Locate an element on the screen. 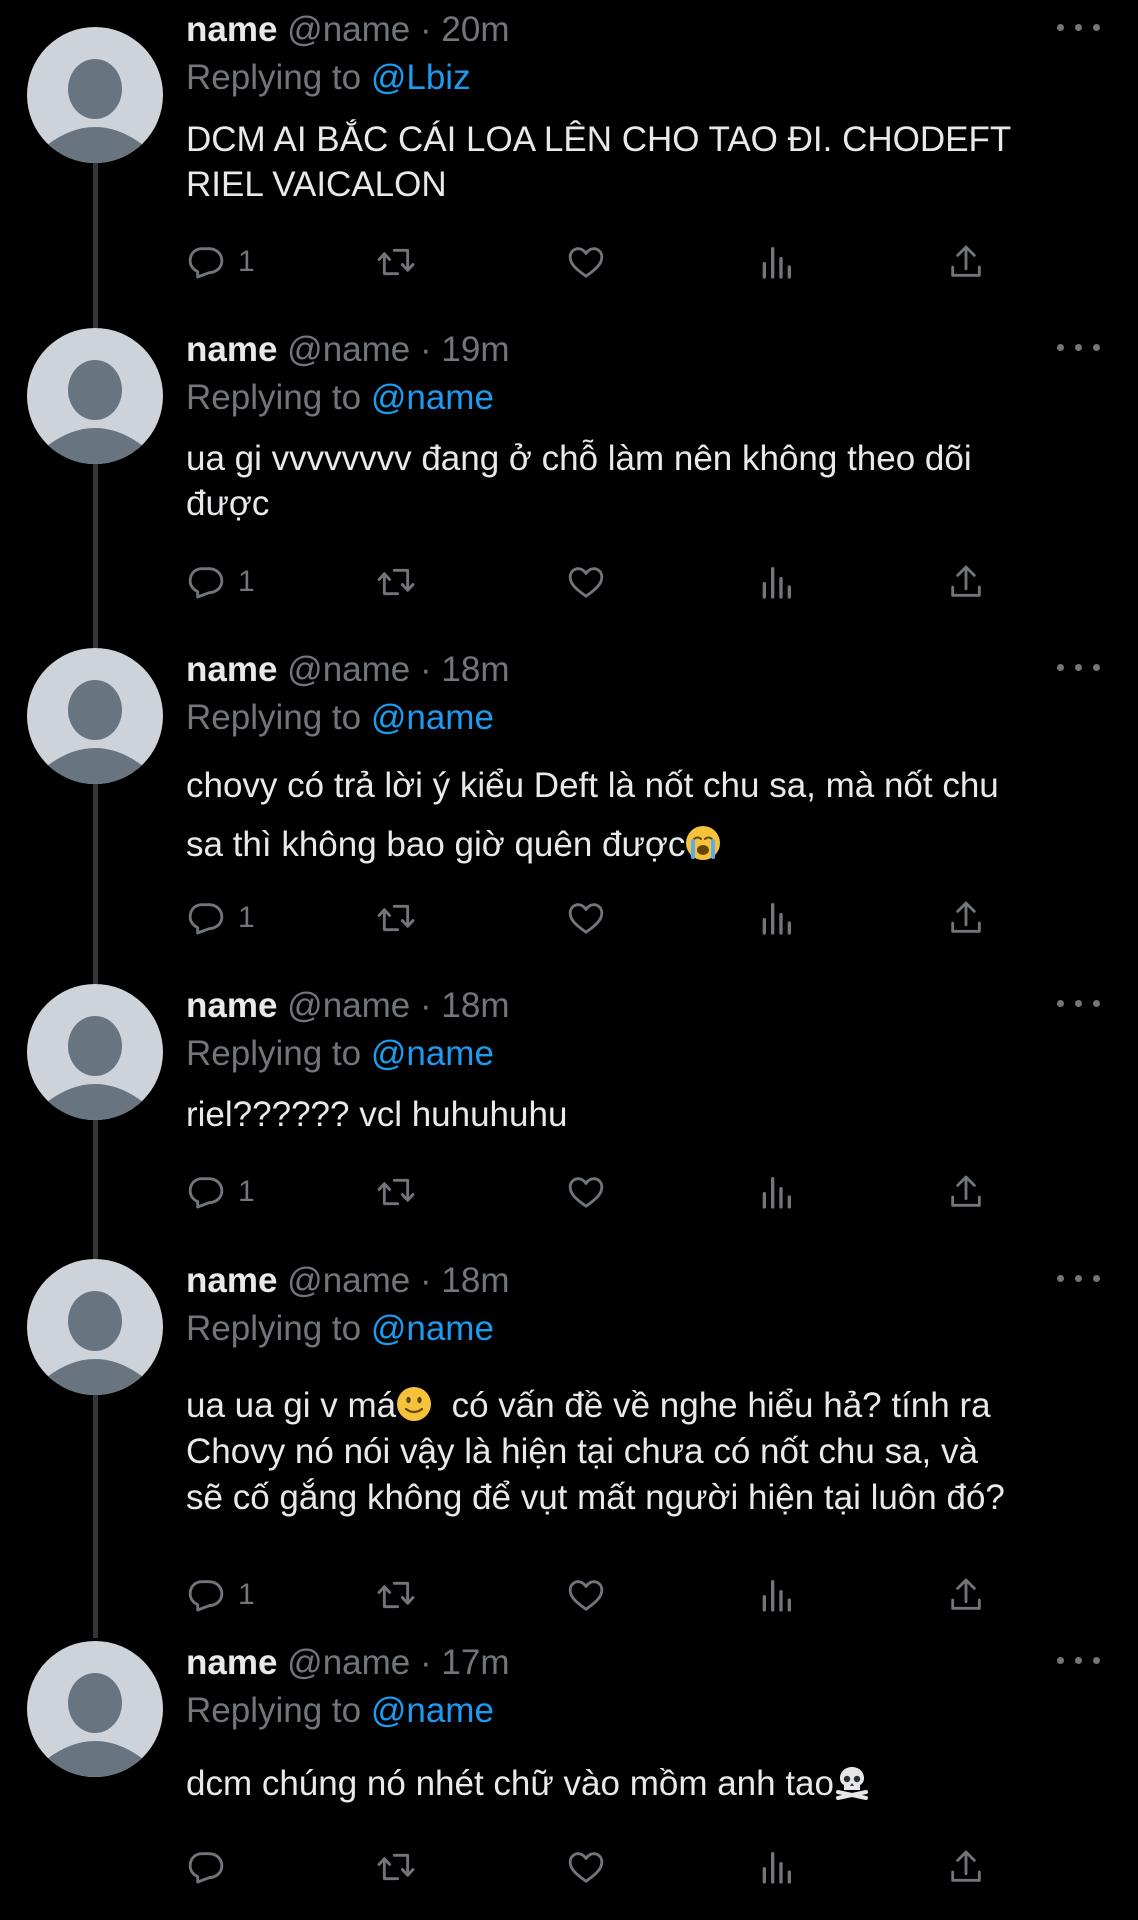  reply-button is located at coordinates (212, 1867).